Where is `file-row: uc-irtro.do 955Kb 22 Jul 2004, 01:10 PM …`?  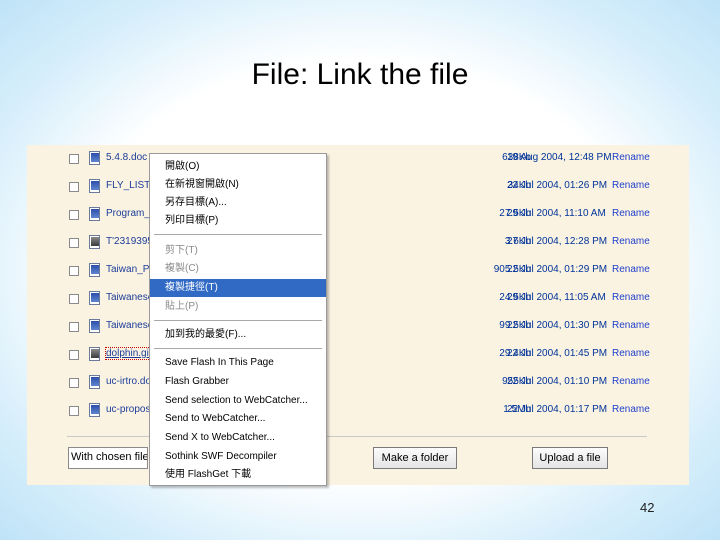 file-row: uc-irtro.do 955Kb 22 Jul 2004, 01:10 PM … is located at coordinates (358, 386).